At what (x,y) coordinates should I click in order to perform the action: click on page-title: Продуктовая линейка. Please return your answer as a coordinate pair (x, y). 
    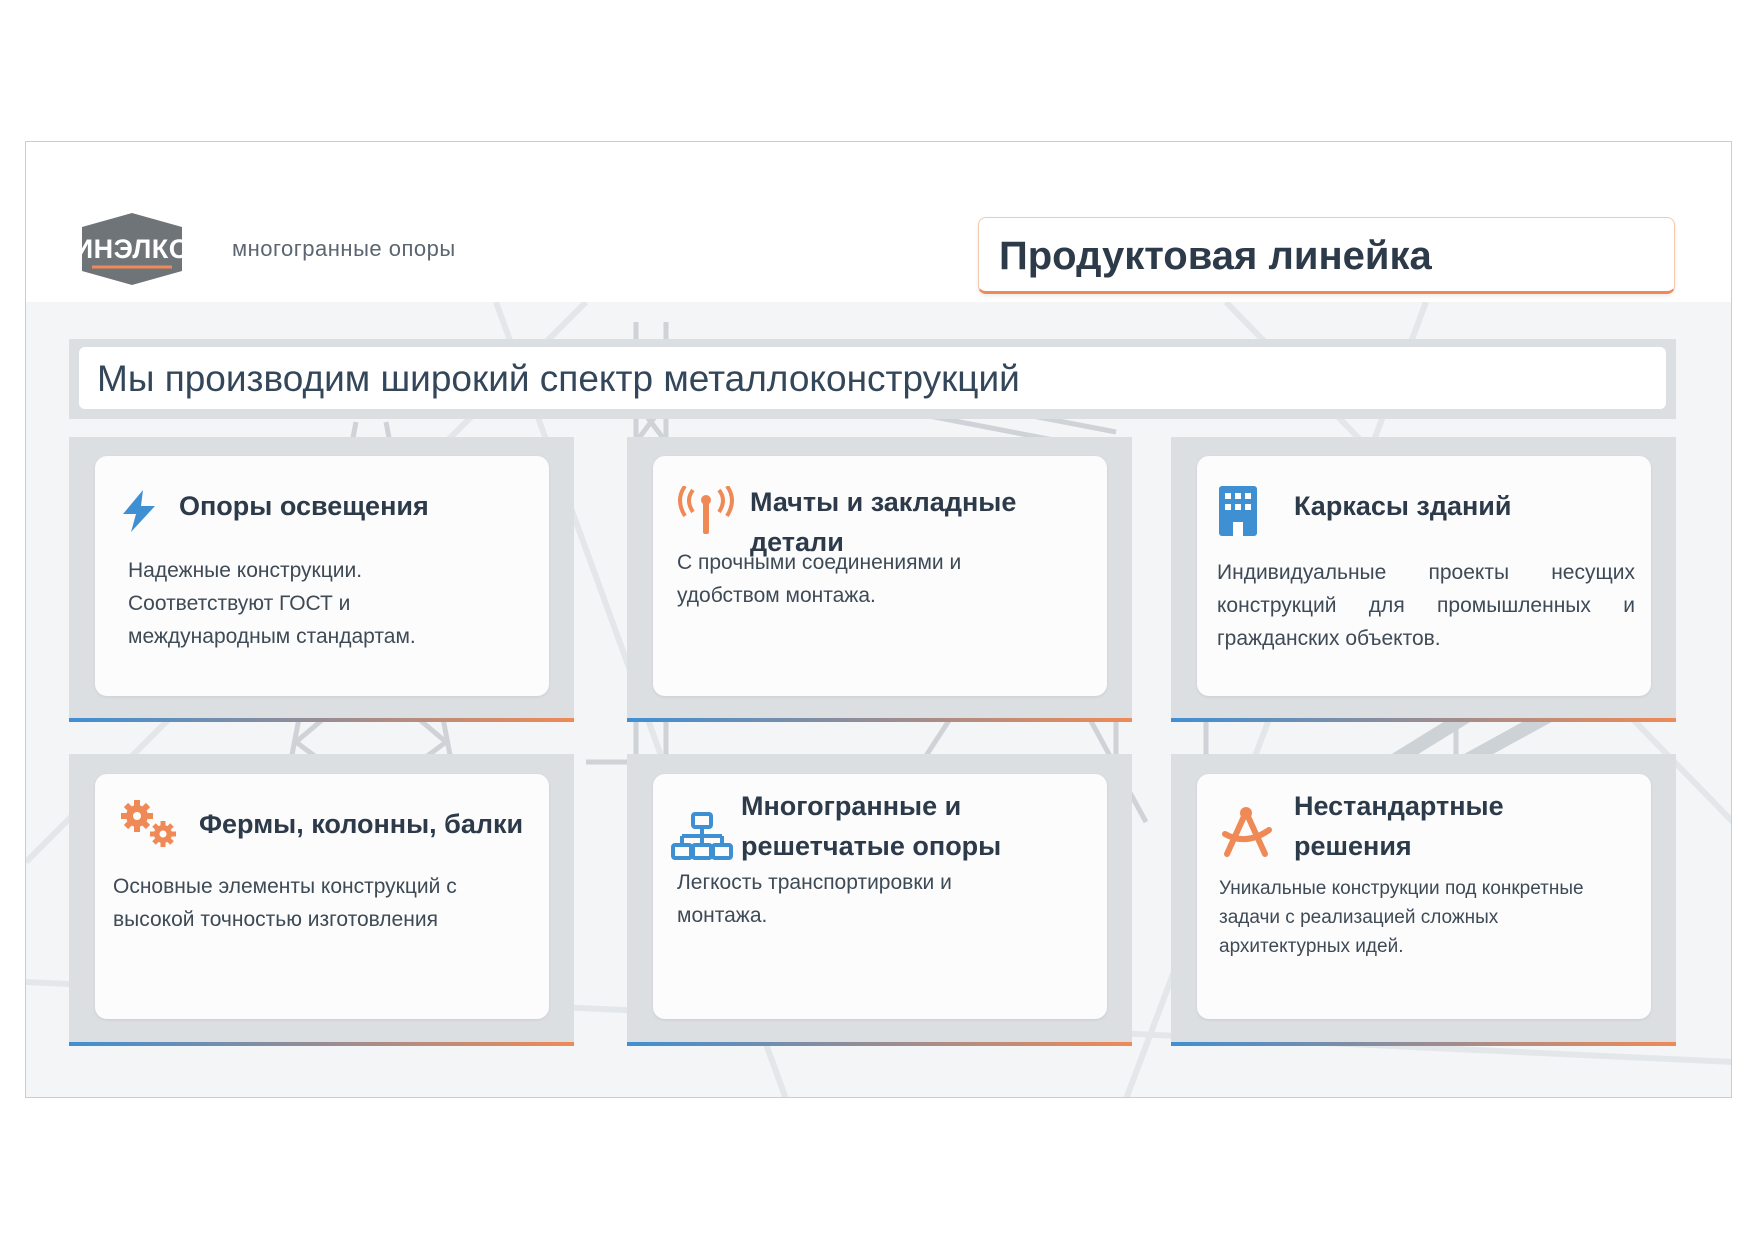
    Looking at the image, I should click on (1215, 256).